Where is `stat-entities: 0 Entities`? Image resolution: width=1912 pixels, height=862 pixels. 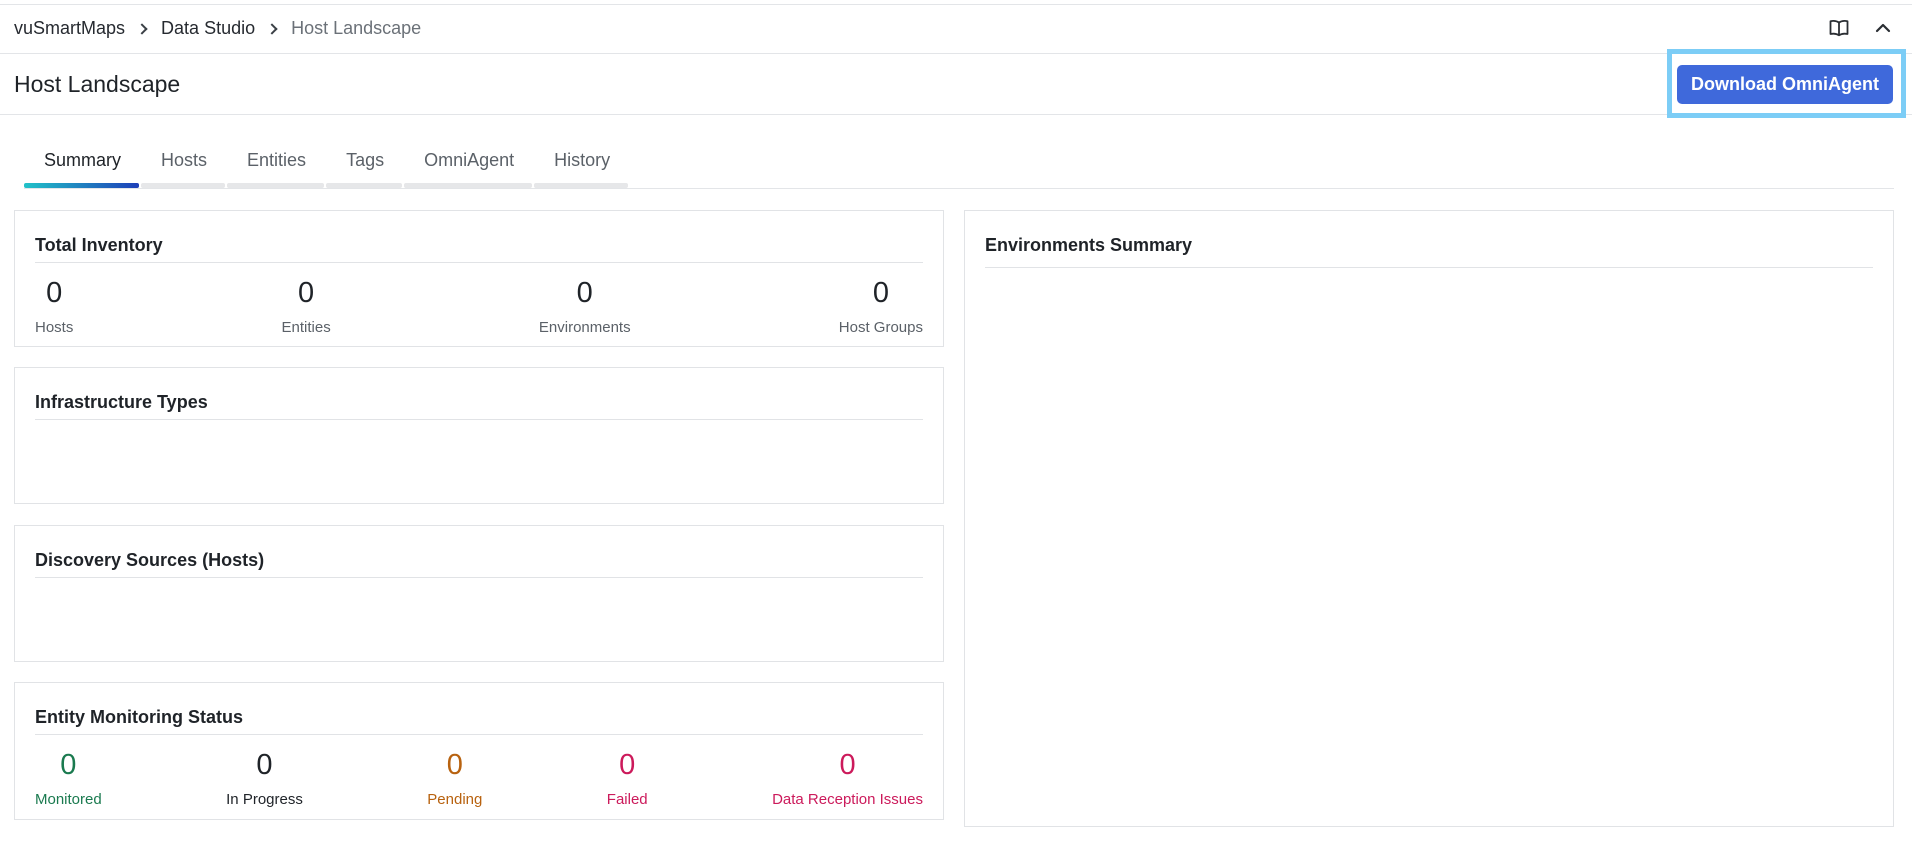 stat-entities: 0 Entities is located at coordinates (306, 305).